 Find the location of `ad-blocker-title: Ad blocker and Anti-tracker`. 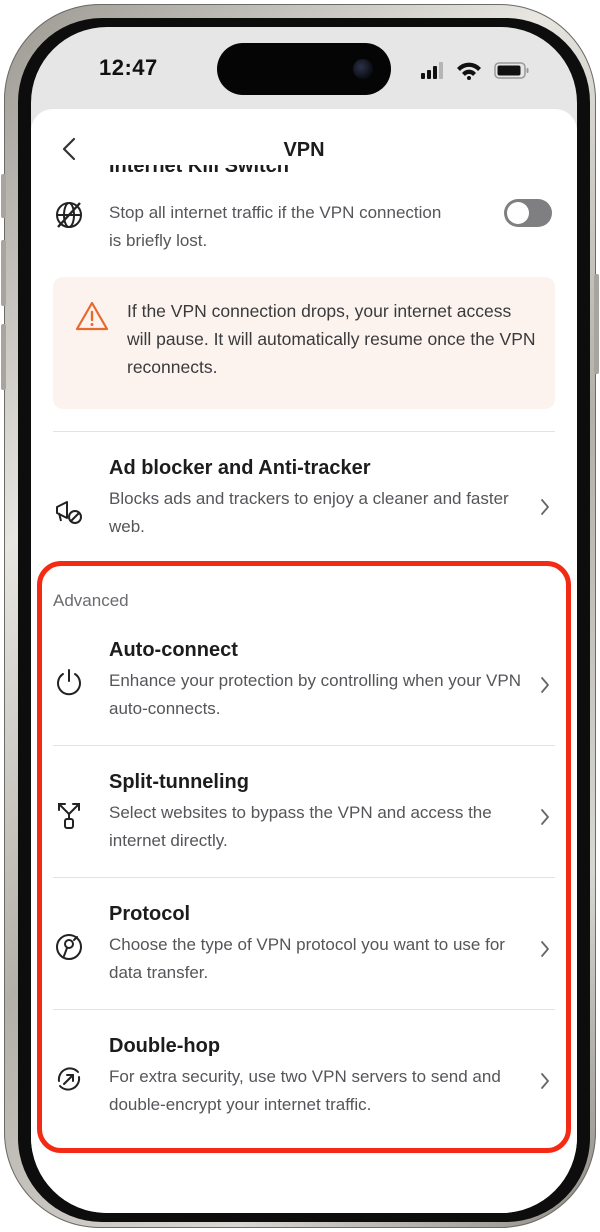

ad-blocker-title: Ad blocker and Anti-tracker is located at coordinates (240, 468).